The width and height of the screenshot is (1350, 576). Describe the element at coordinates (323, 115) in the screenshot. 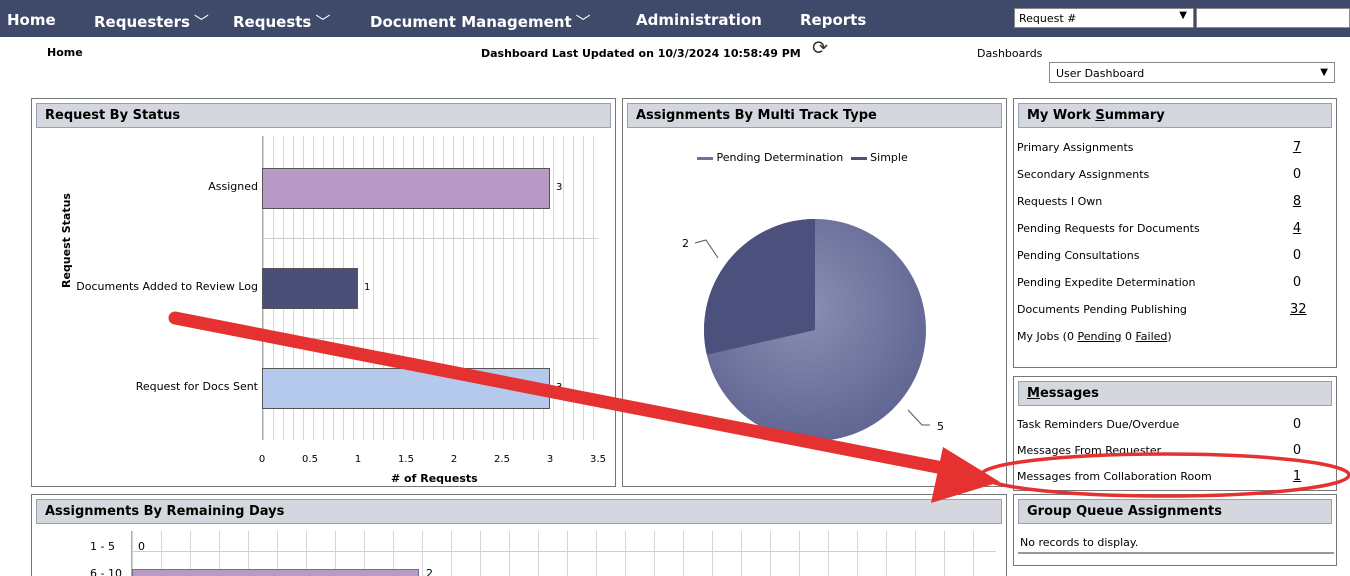

I see `request-by-status-title: Request By Status` at that location.